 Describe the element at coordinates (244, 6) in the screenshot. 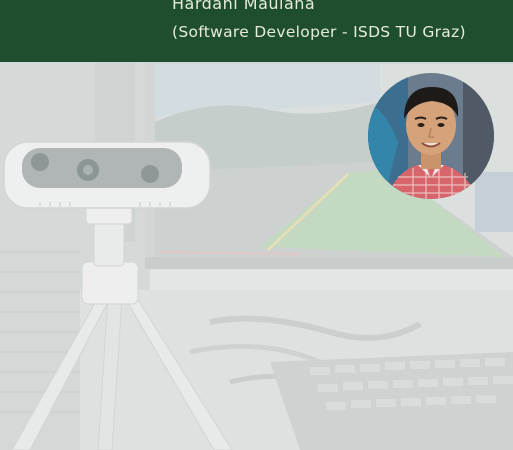

I see `speaker-name: Hardani Maulana` at that location.